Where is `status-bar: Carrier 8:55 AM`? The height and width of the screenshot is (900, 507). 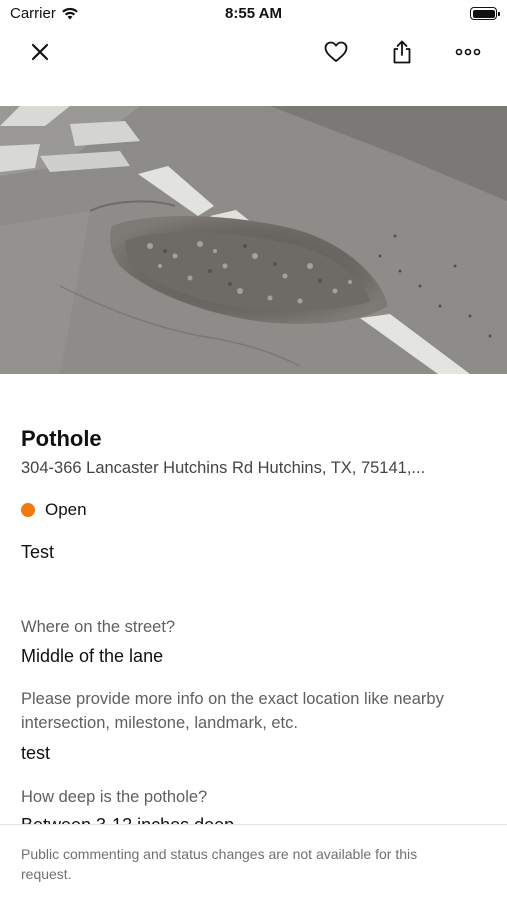
status-bar: Carrier 8:55 AM is located at coordinates (253, 14).